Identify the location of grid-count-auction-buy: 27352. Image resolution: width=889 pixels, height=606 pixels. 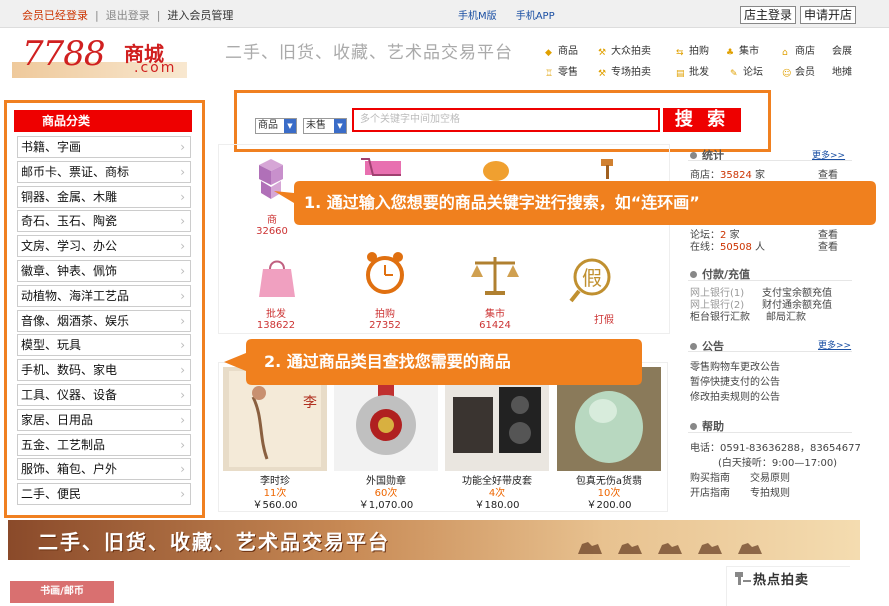
(385, 325).